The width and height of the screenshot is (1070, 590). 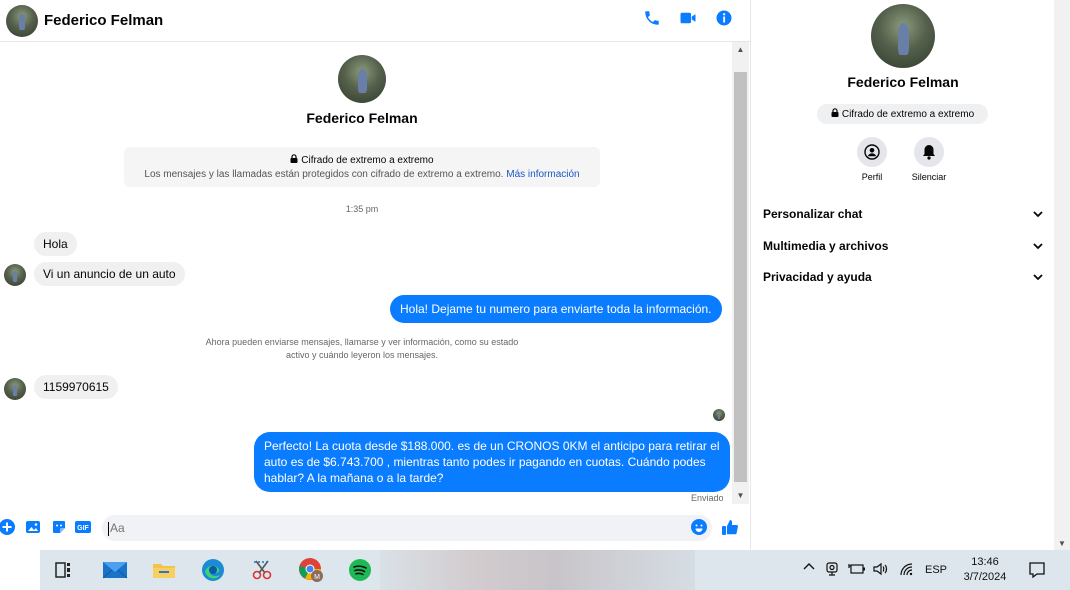 What do you see at coordinates (360, 570) in the screenshot?
I see `spotify-icon` at bounding box center [360, 570].